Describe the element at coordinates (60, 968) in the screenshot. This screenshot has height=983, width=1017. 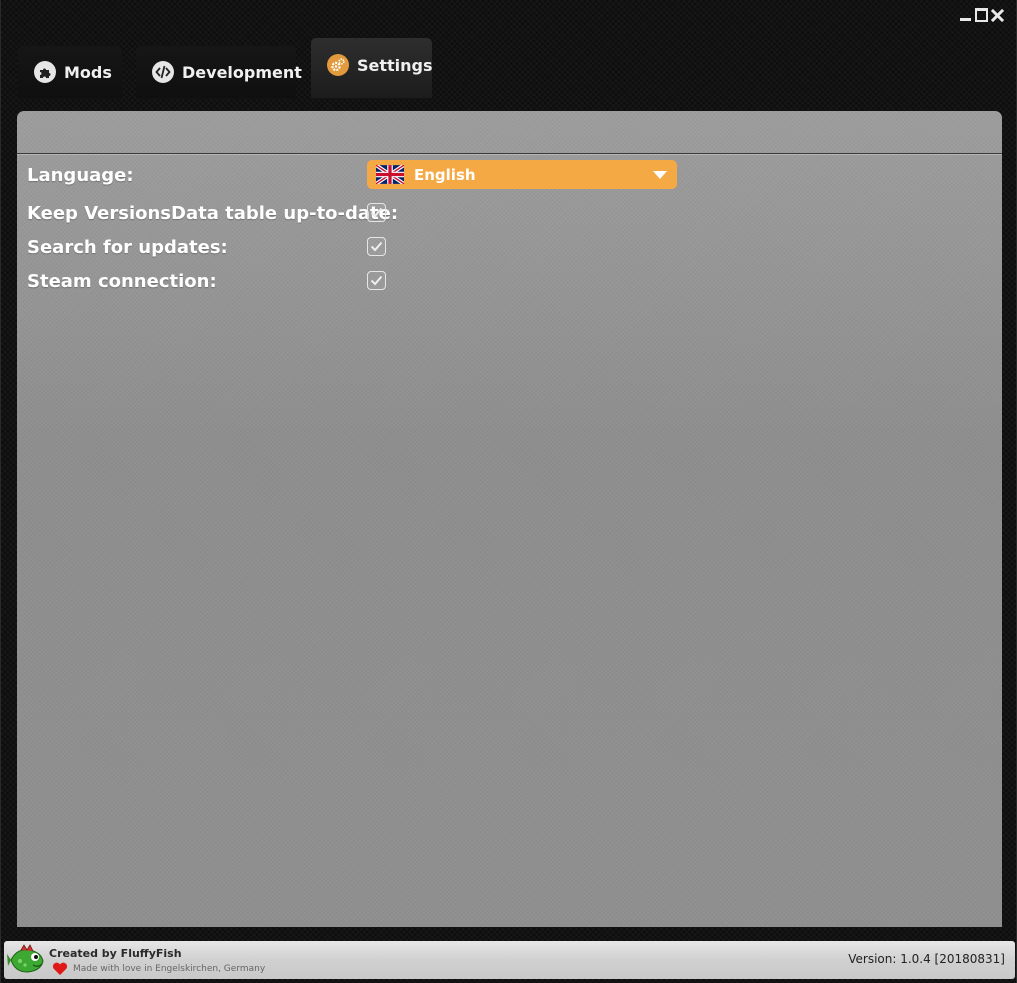
I see `heart-icon` at that location.